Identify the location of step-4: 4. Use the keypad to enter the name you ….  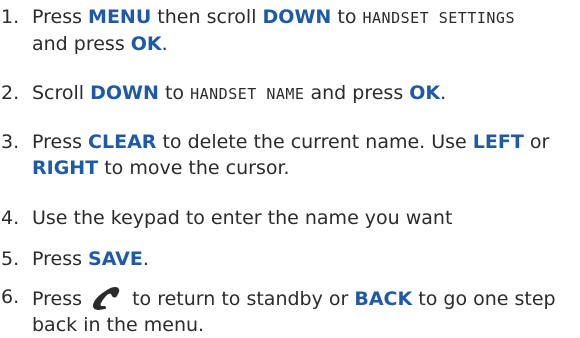
(290, 218).